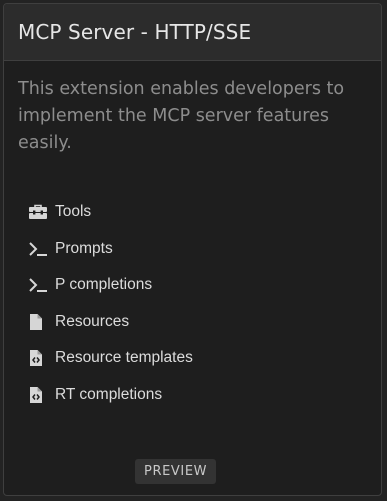  I want to click on feature-item-resource-templates: Resource templates, so click(110, 358).